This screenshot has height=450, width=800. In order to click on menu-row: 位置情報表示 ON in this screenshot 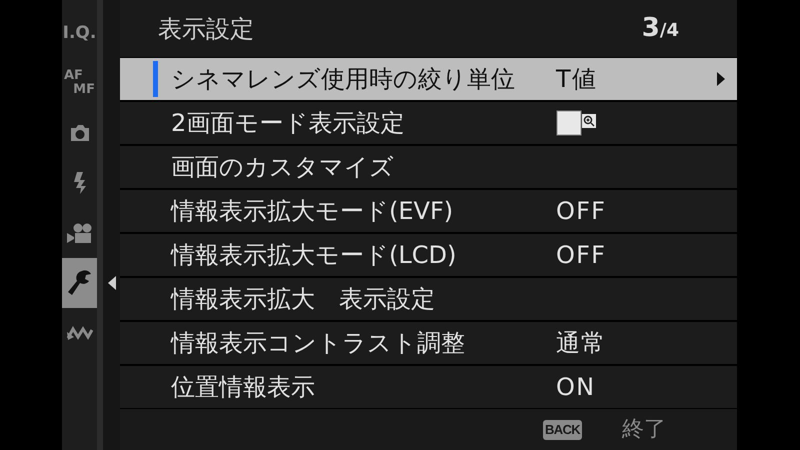, I will do `click(428, 387)`.